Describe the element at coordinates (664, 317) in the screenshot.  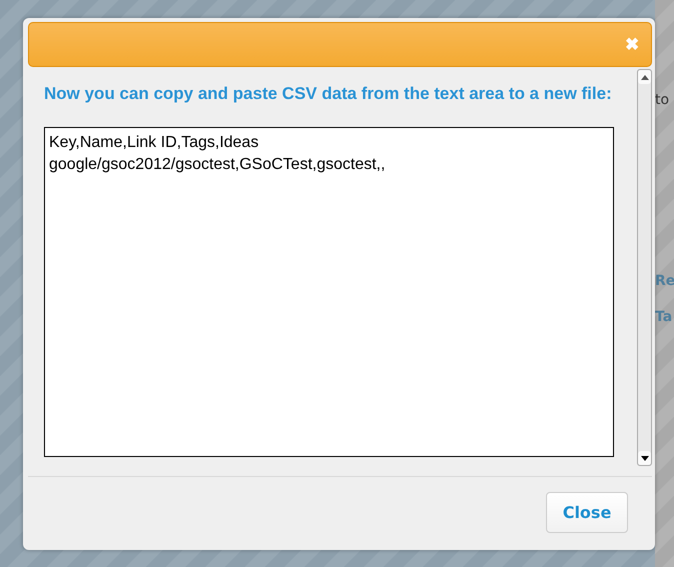
I see `background-text: Ta` at that location.